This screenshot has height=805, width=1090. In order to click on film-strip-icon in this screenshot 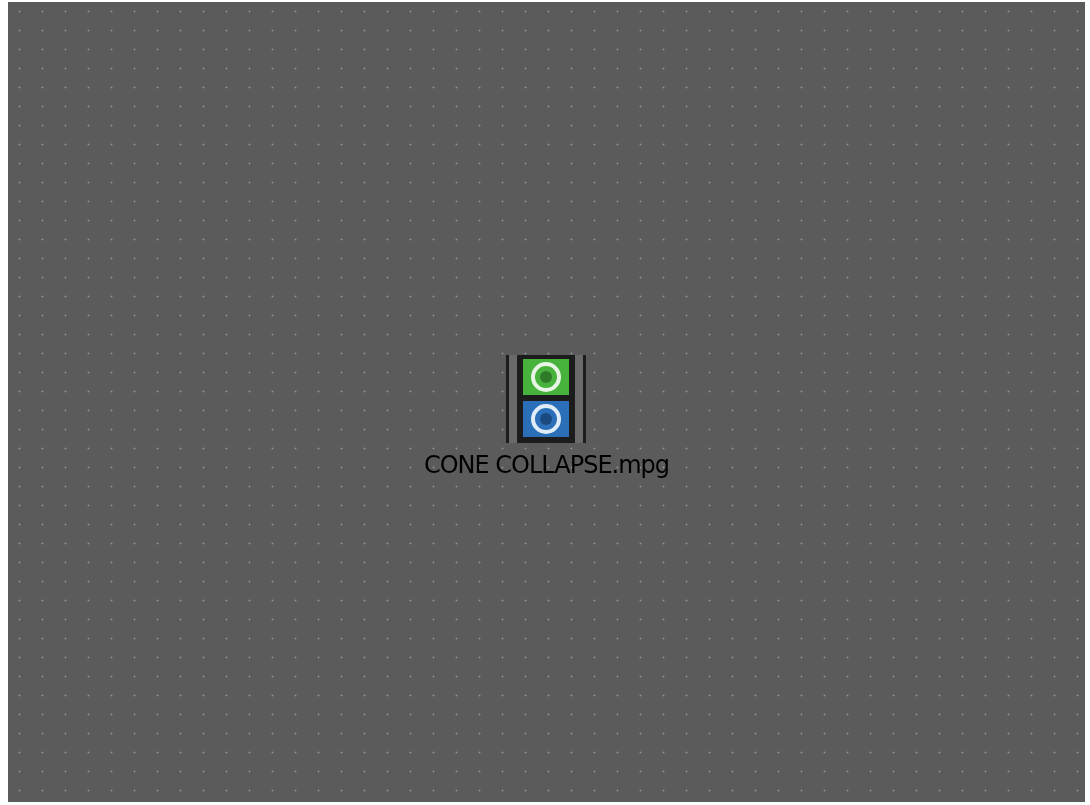, I will do `click(546, 399)`.